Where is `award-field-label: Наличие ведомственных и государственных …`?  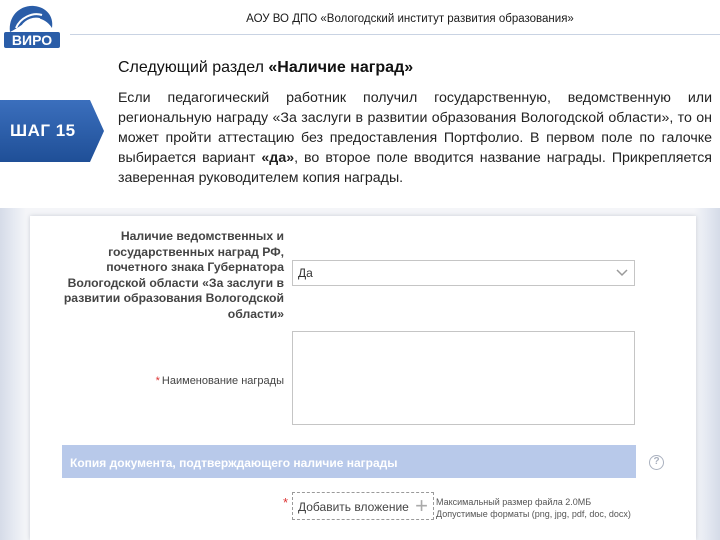
award-field-label: Наличие ведомственных и государственных … is located at coordinates (173, 275).